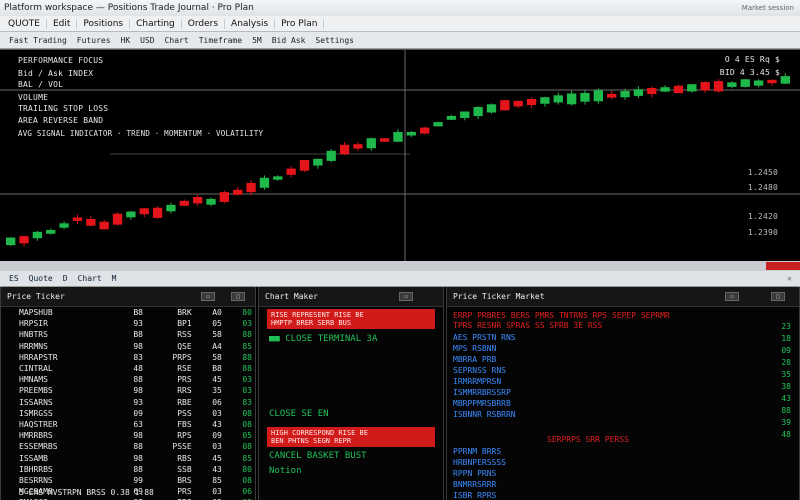 The width and height of the screenshot is (800, 500). I want to click on table-row: IBHRRBS 88 SSB 43 80, so click(128, 469).